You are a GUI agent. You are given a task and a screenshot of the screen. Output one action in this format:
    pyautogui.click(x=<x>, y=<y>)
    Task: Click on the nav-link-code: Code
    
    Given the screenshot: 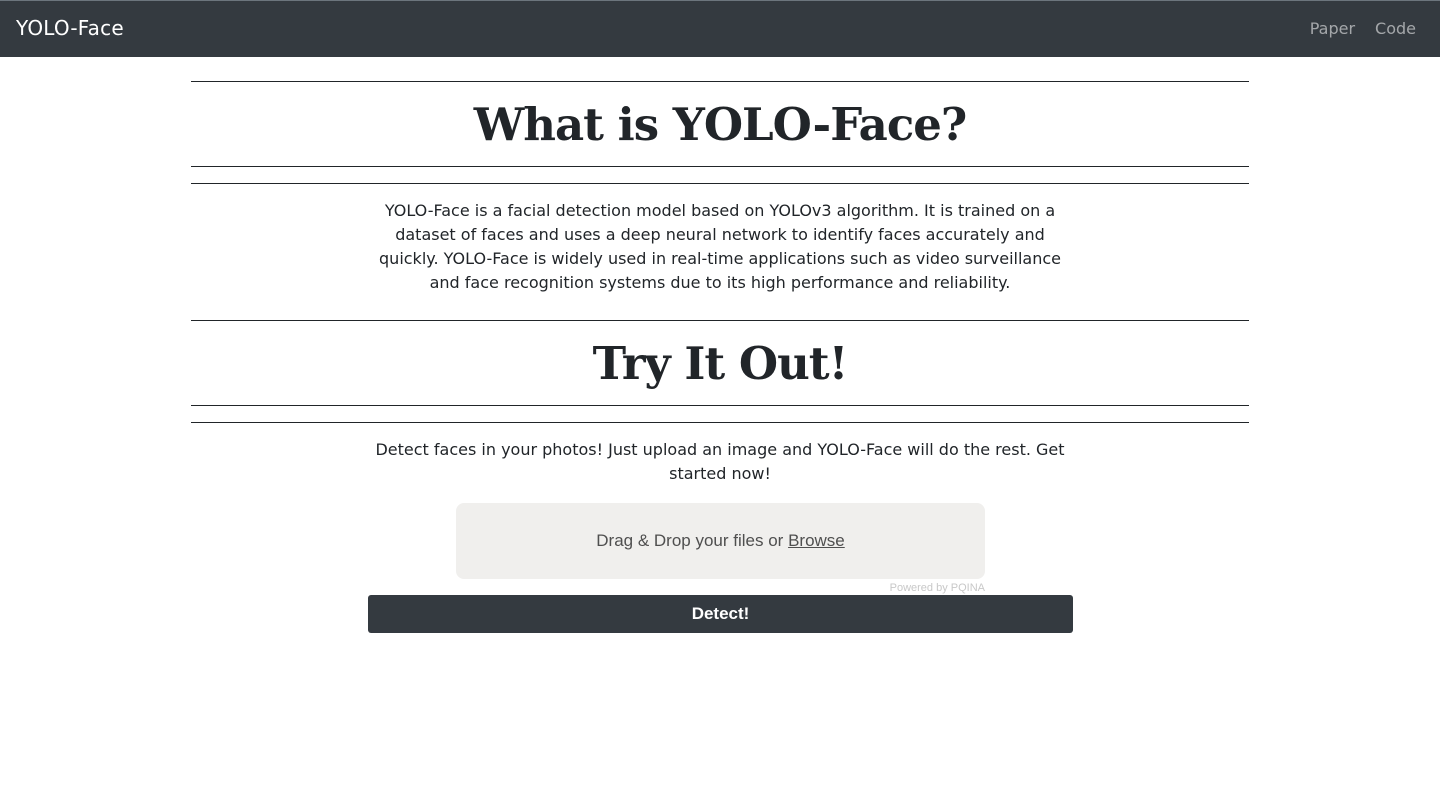 What is the action you would take?
    pyautogui.click(x=1395, y=28)
    